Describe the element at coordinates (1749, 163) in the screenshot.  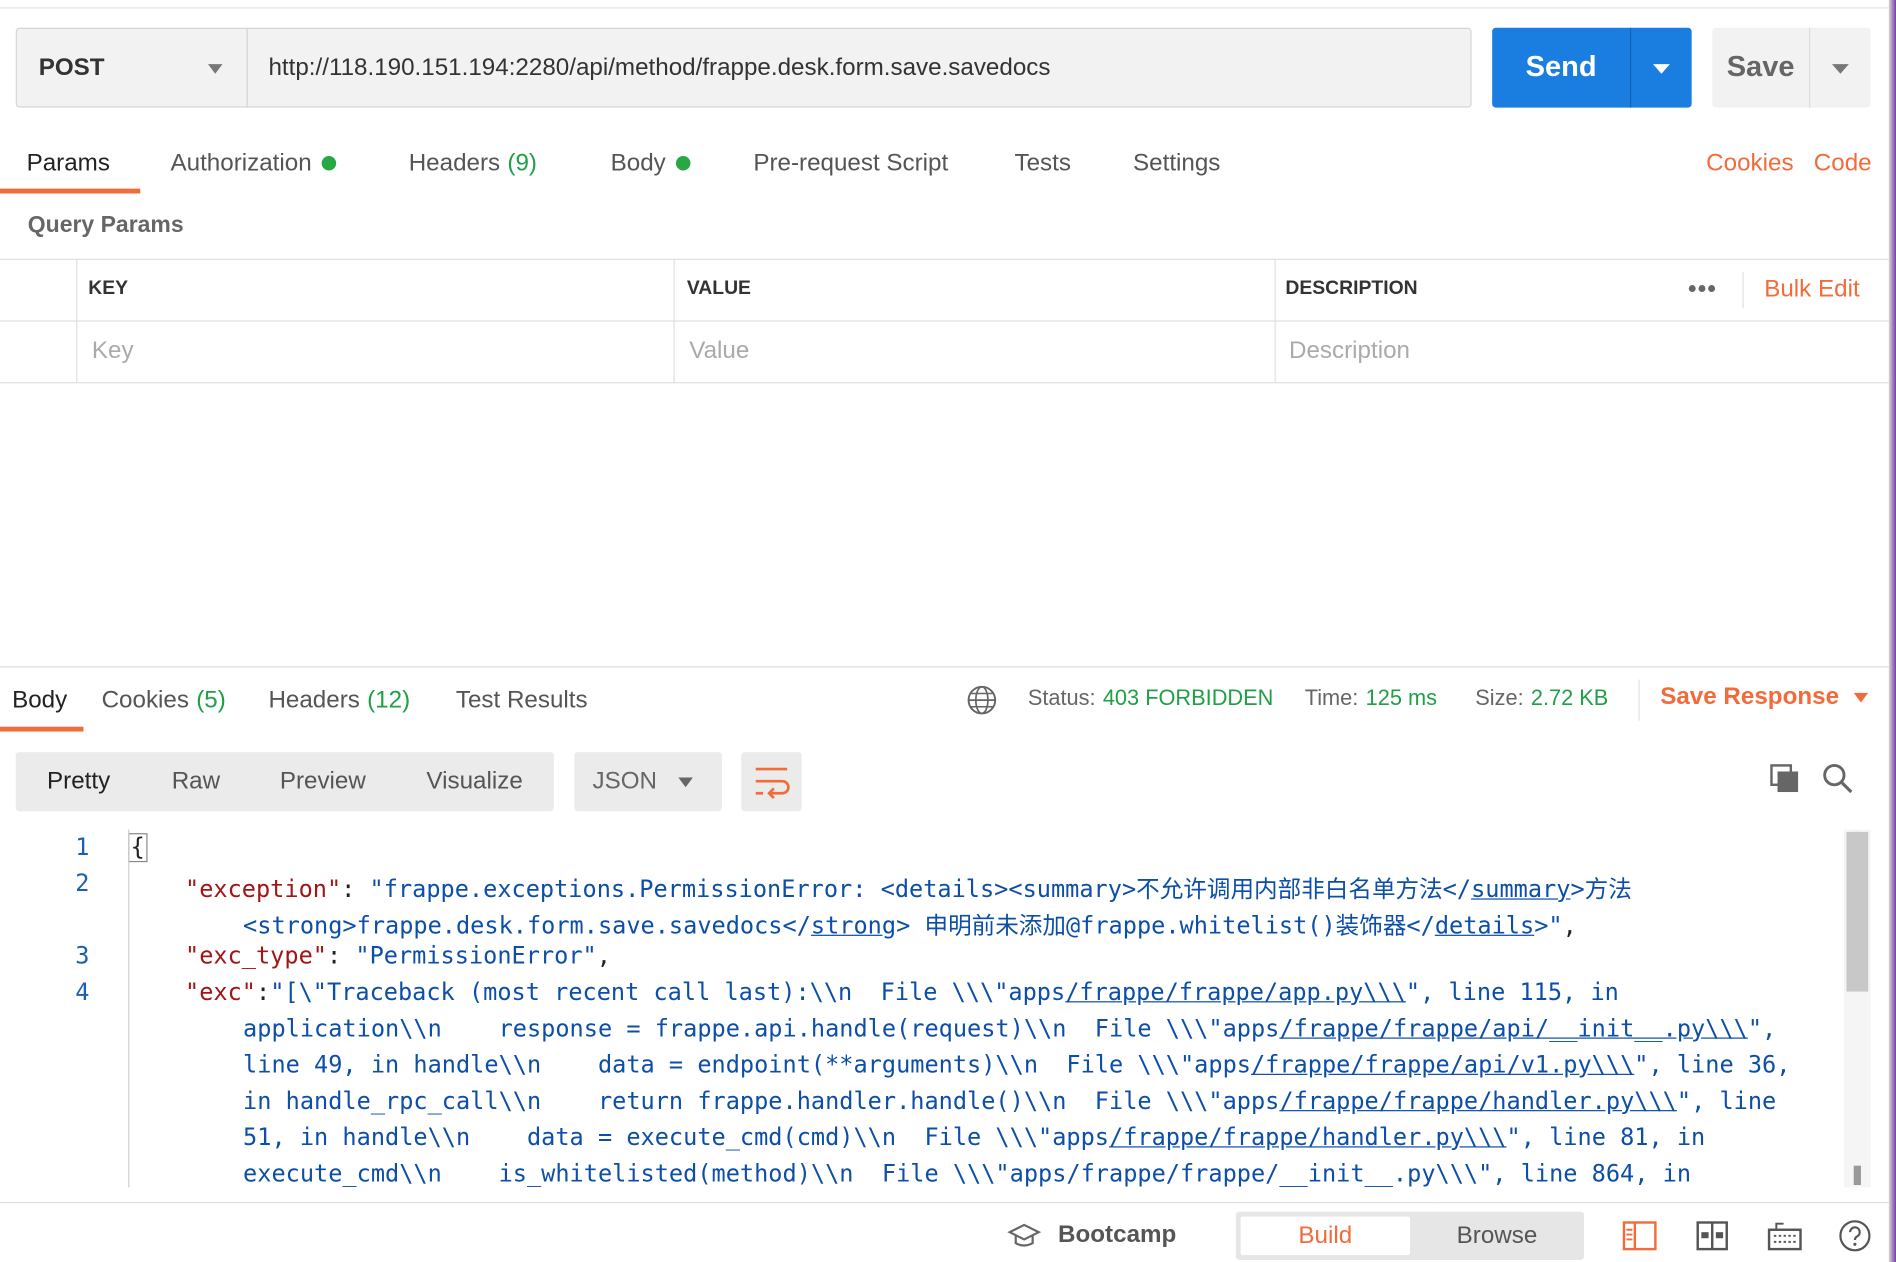
I see `cookies-link: Cookies` at that location.